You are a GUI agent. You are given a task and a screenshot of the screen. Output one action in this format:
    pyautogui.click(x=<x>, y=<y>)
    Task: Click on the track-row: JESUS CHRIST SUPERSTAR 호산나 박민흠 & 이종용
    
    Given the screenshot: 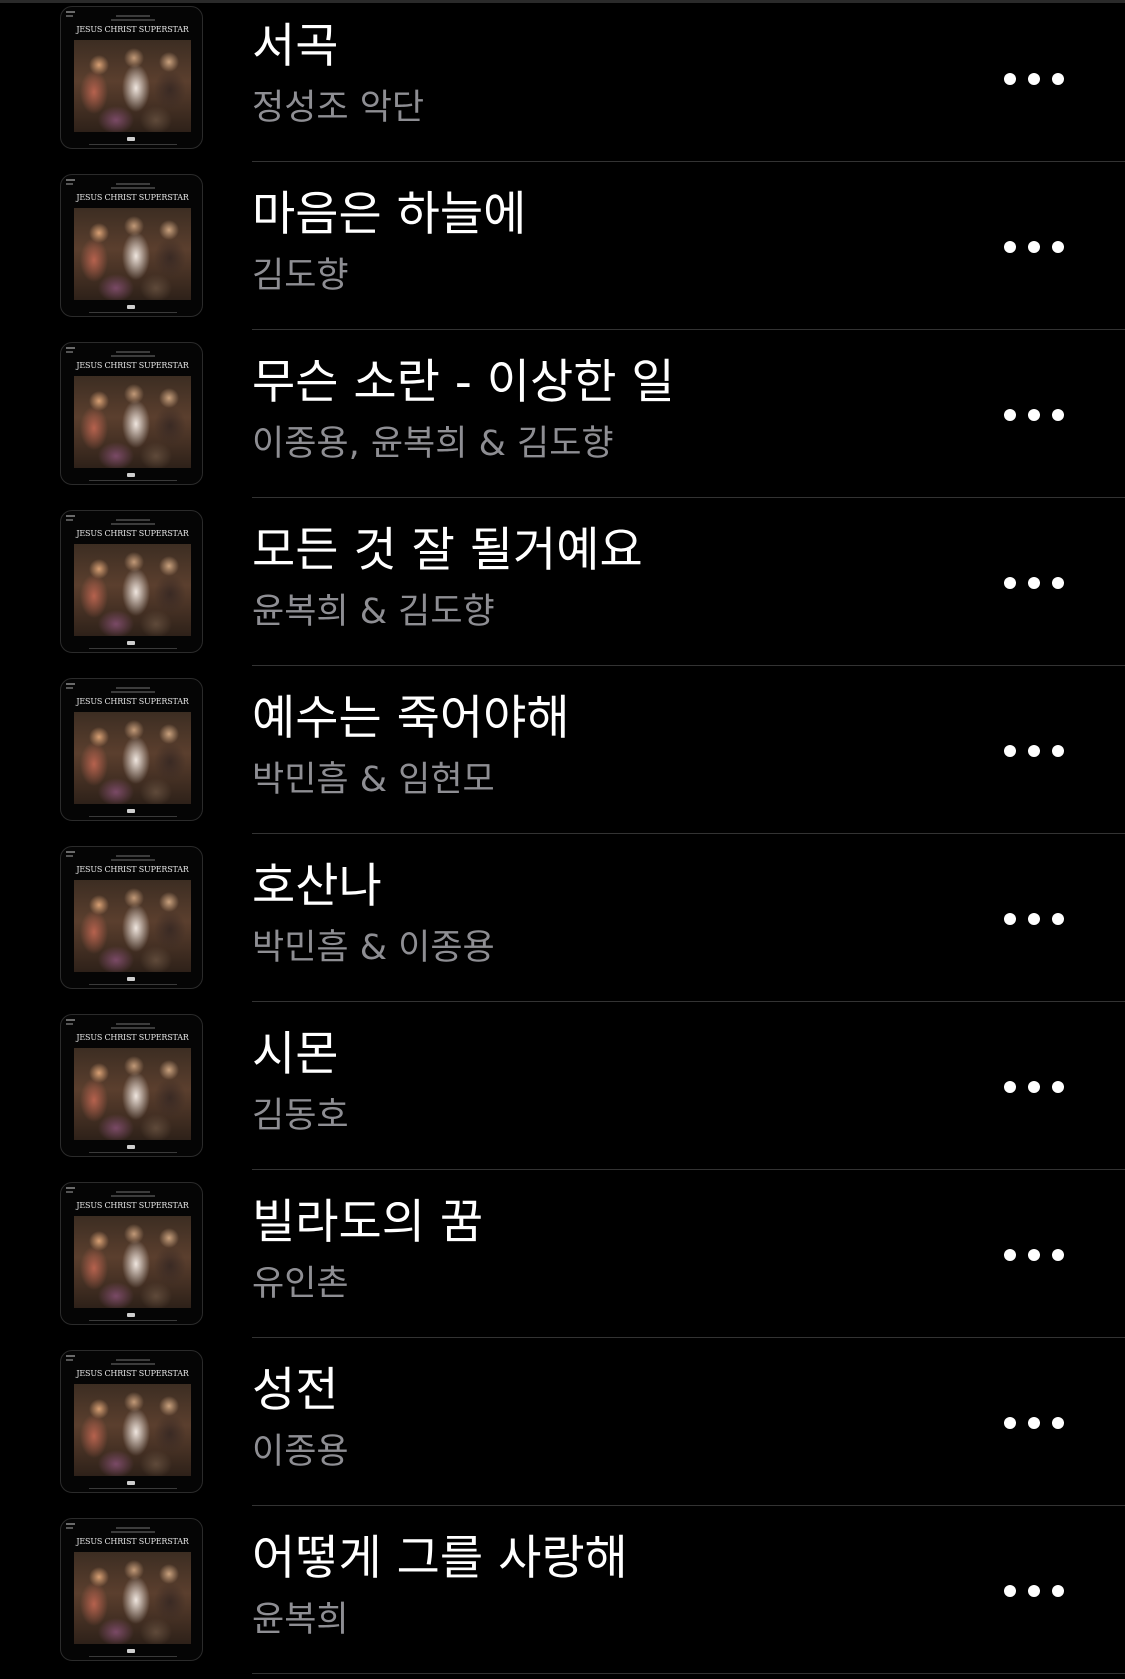 What is the action you would take?
    pyautogui.click(x=562, y=925)
    